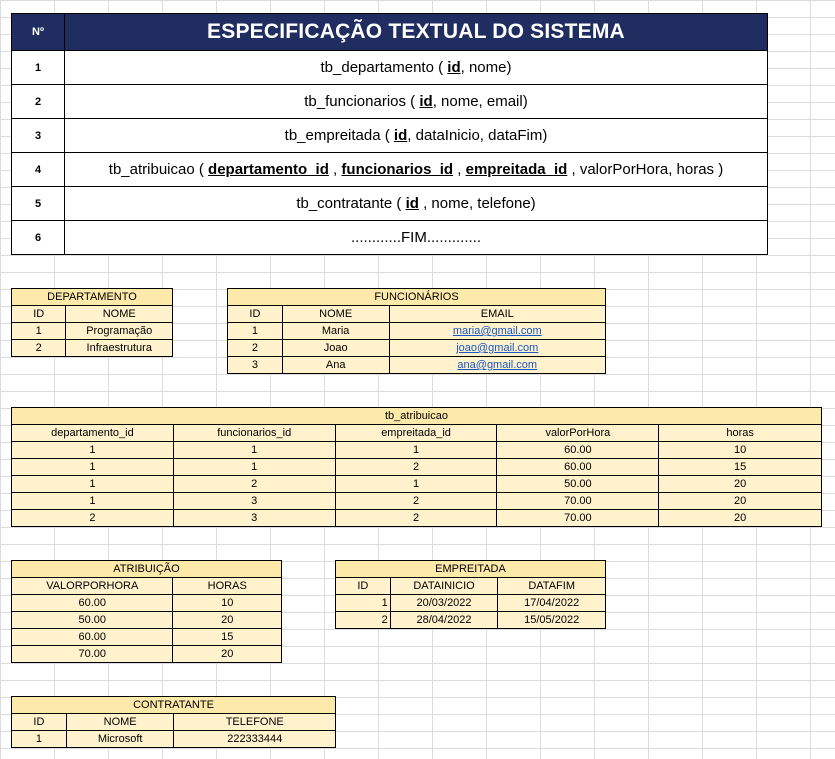 This screenshot has width=835, height=759. What do you see at coordinates (38, 169) in the screenshot?
I see `spec-row-number: 4` at bounding box center [38, 169].